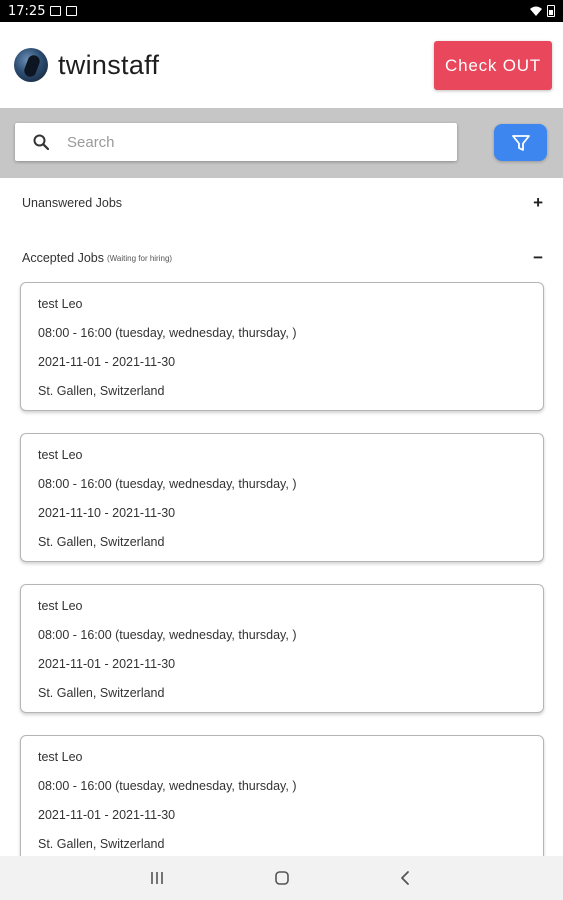  I want to click on unanswered-jobs-label: Unanswered Jobs, so click(72, 203).